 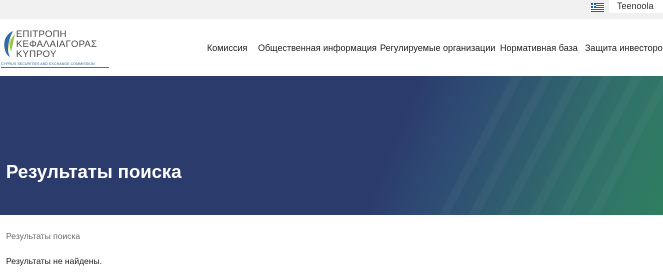 What do you see at coordinates (317, 48) in the screenshot?
I see `nav-item-public-information: Общественная информация` at bounding box center [317, 48].